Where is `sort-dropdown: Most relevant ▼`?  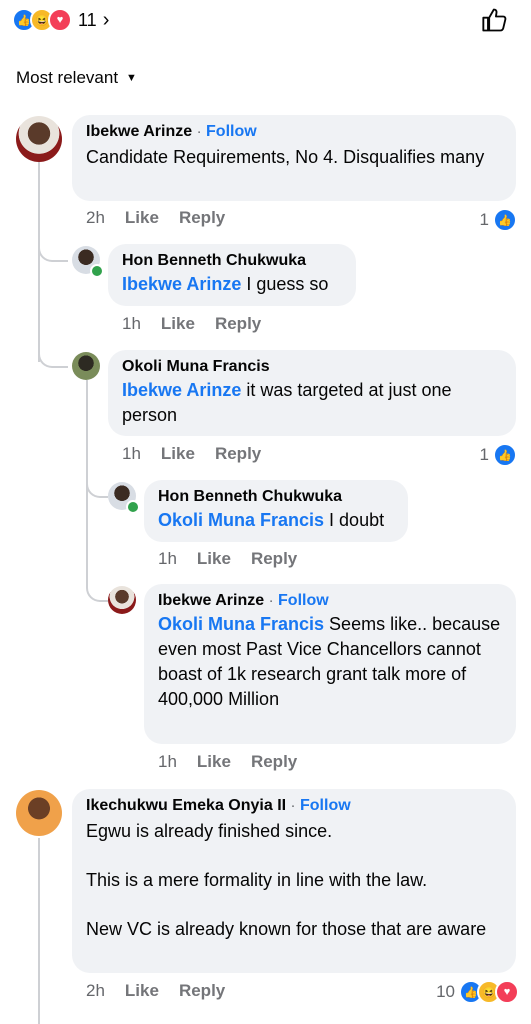 sort-dropdown: Most relevant ▼ is located at coordinates (76, 78).